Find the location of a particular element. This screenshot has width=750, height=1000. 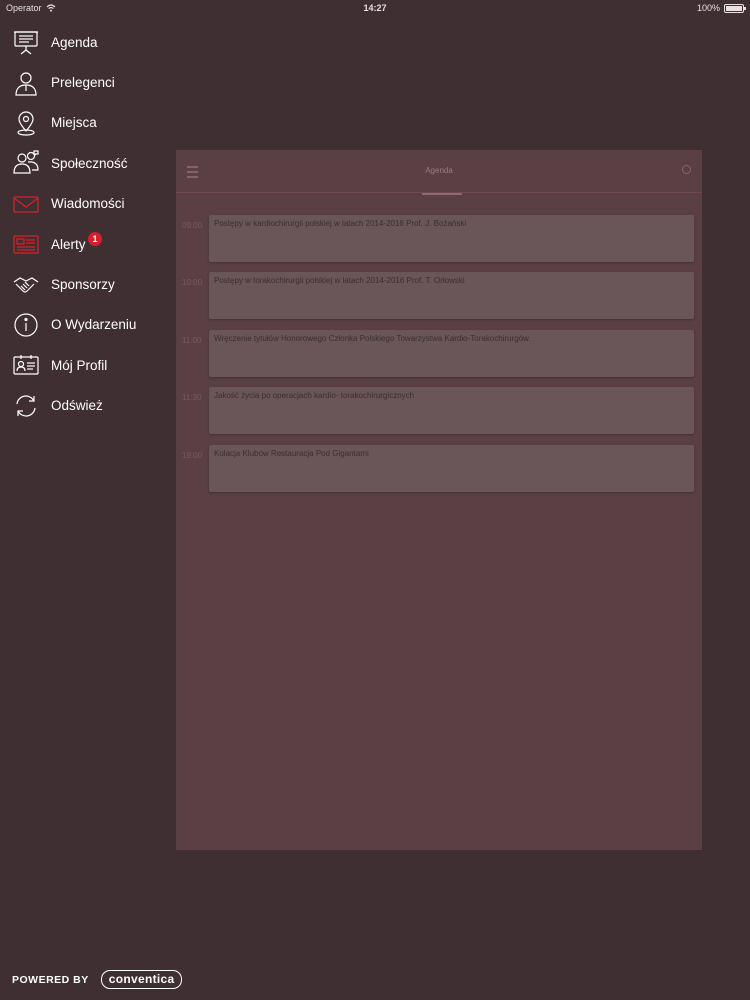

session-time: 11:00 is located at coordinates (192, 340).